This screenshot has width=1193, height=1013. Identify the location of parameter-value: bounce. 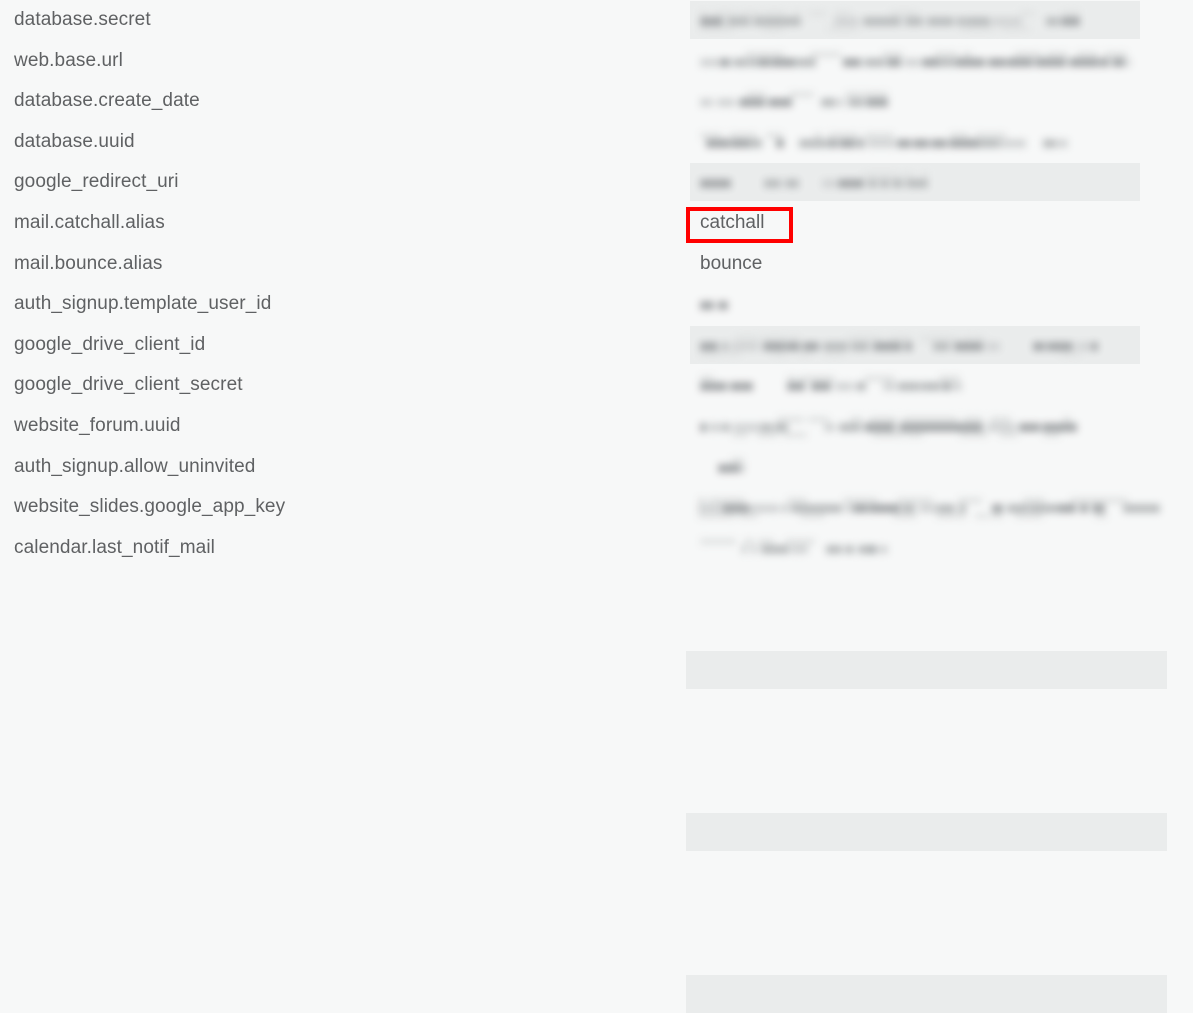
(731, 263).